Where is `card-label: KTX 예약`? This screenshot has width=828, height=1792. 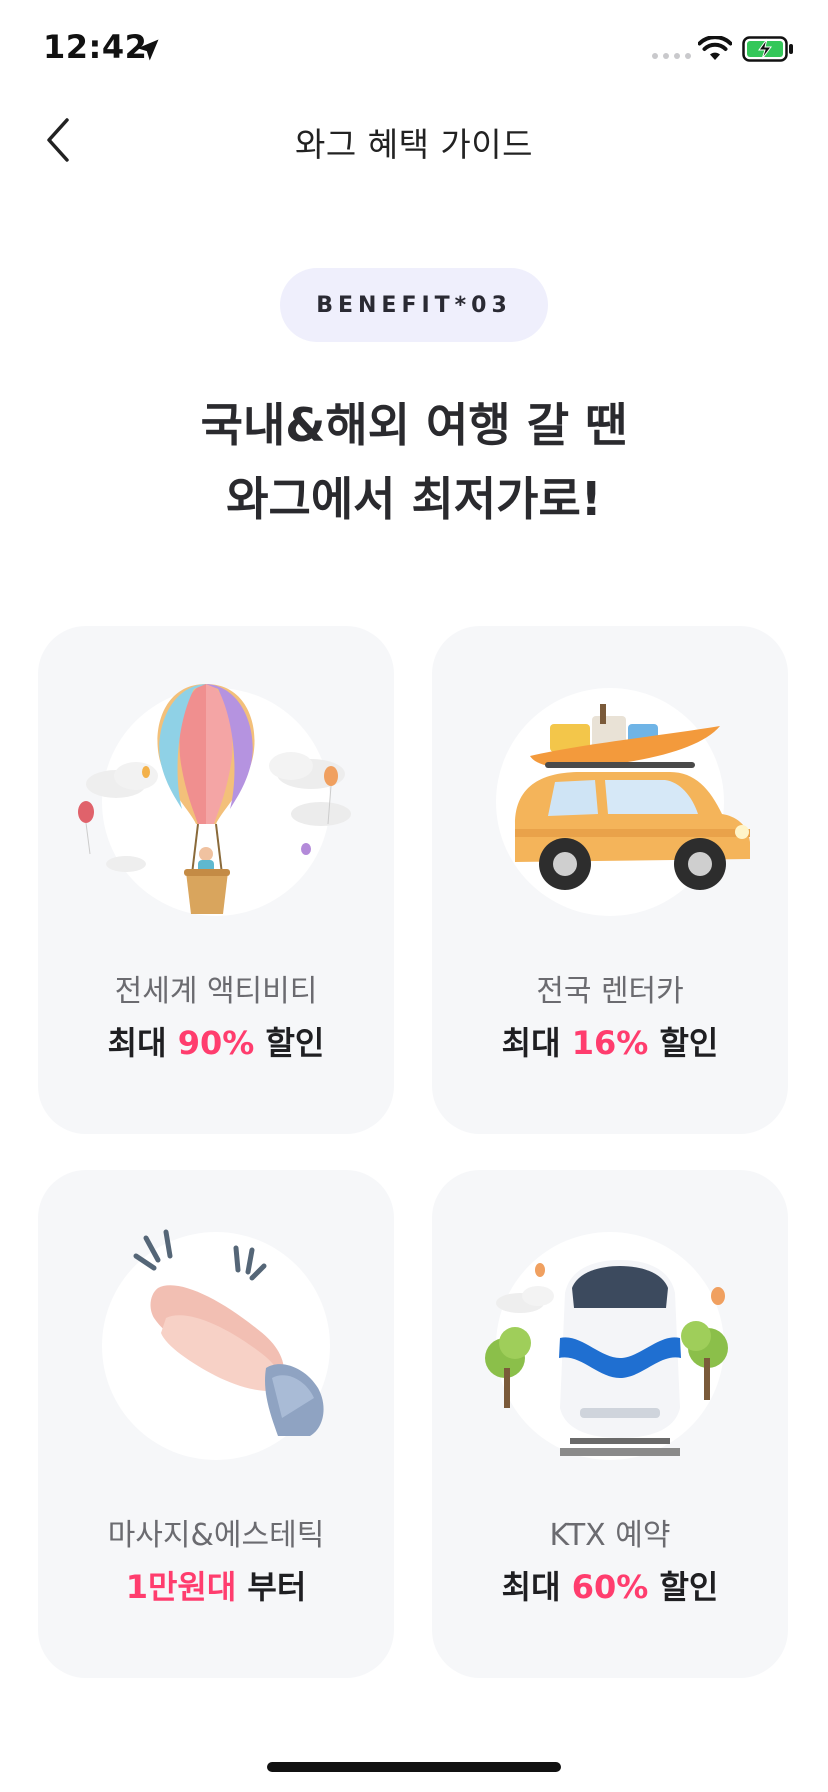 card-label: KTX 예약 is located at coordinates (610, 1535).